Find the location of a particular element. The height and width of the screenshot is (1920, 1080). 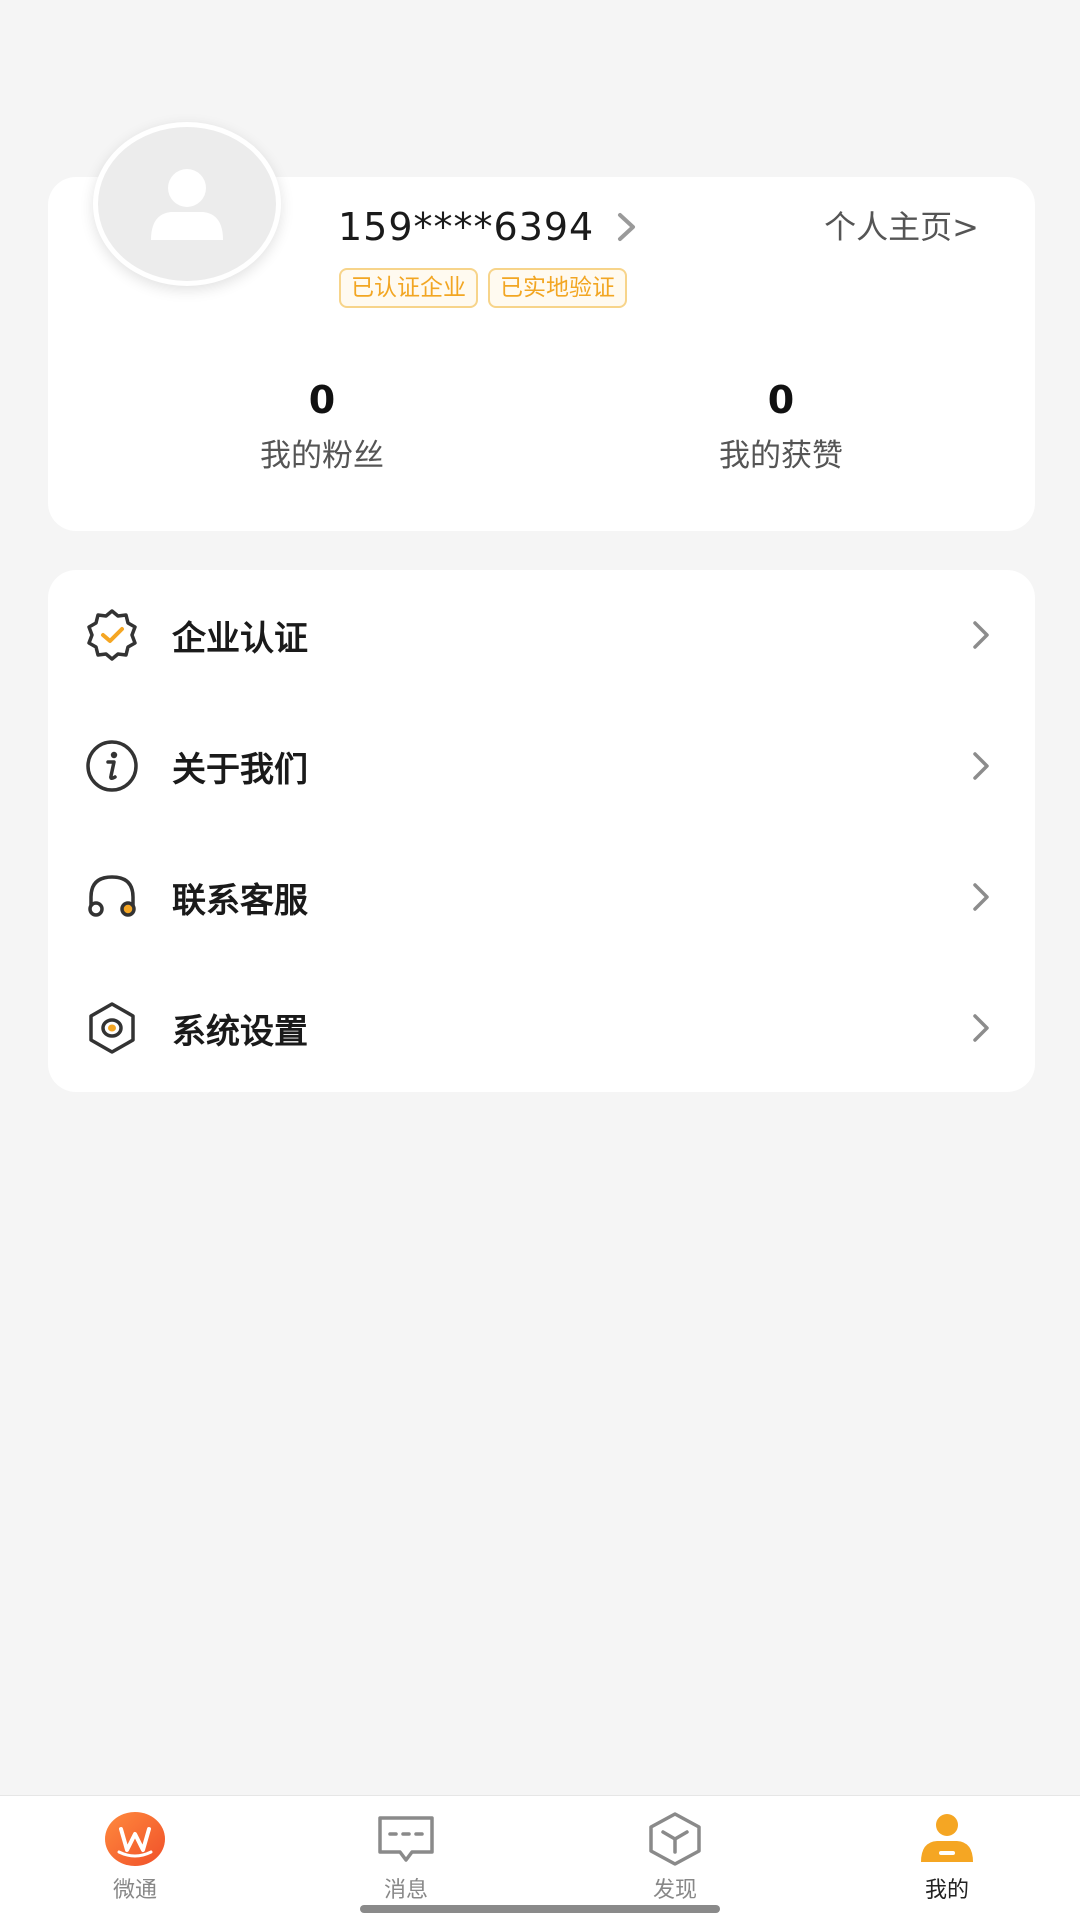

menu-item-enterprise-verification: 企业认证 is located at coordinates (541, 635).